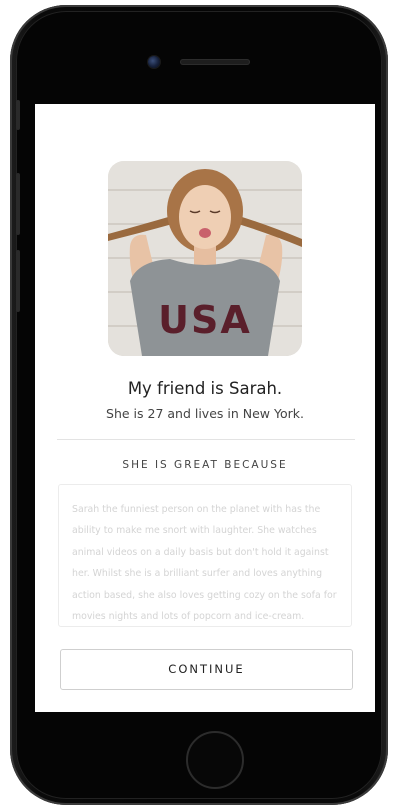  What do you see at coordinates (18, 115) in the screenshot?
I see `mute-switch` at bounding box center [18, 115].